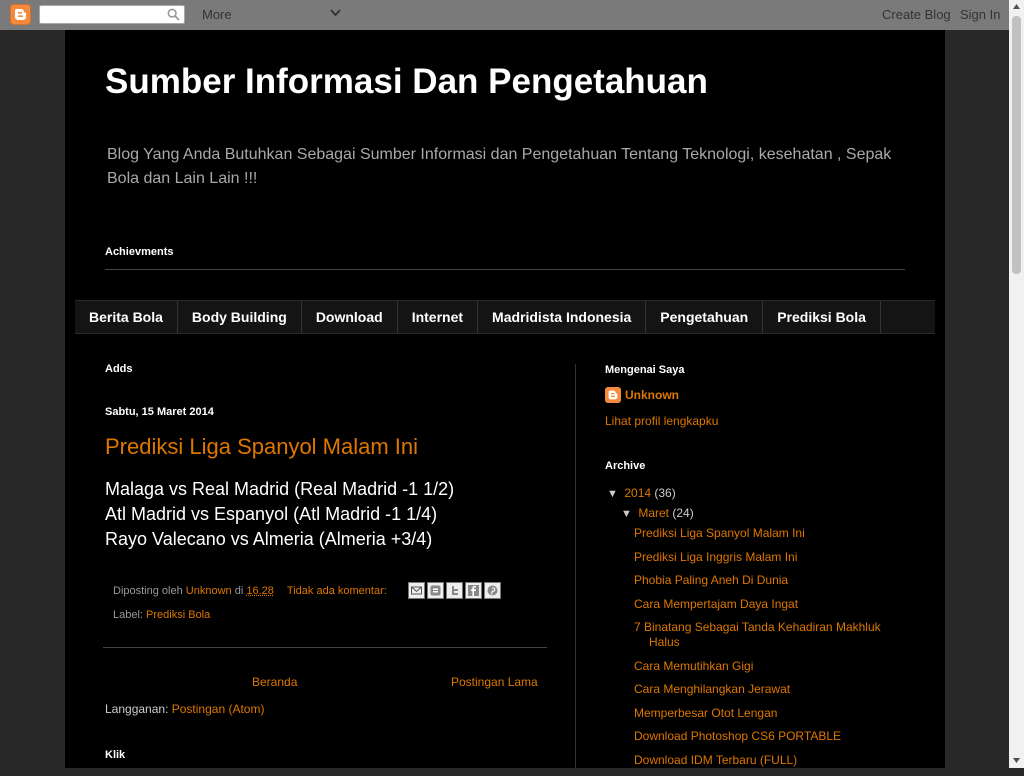  What do you see at coordinates (173, 14) in the screenshot?
I see `search-icon` at bounding box center [173, 14].